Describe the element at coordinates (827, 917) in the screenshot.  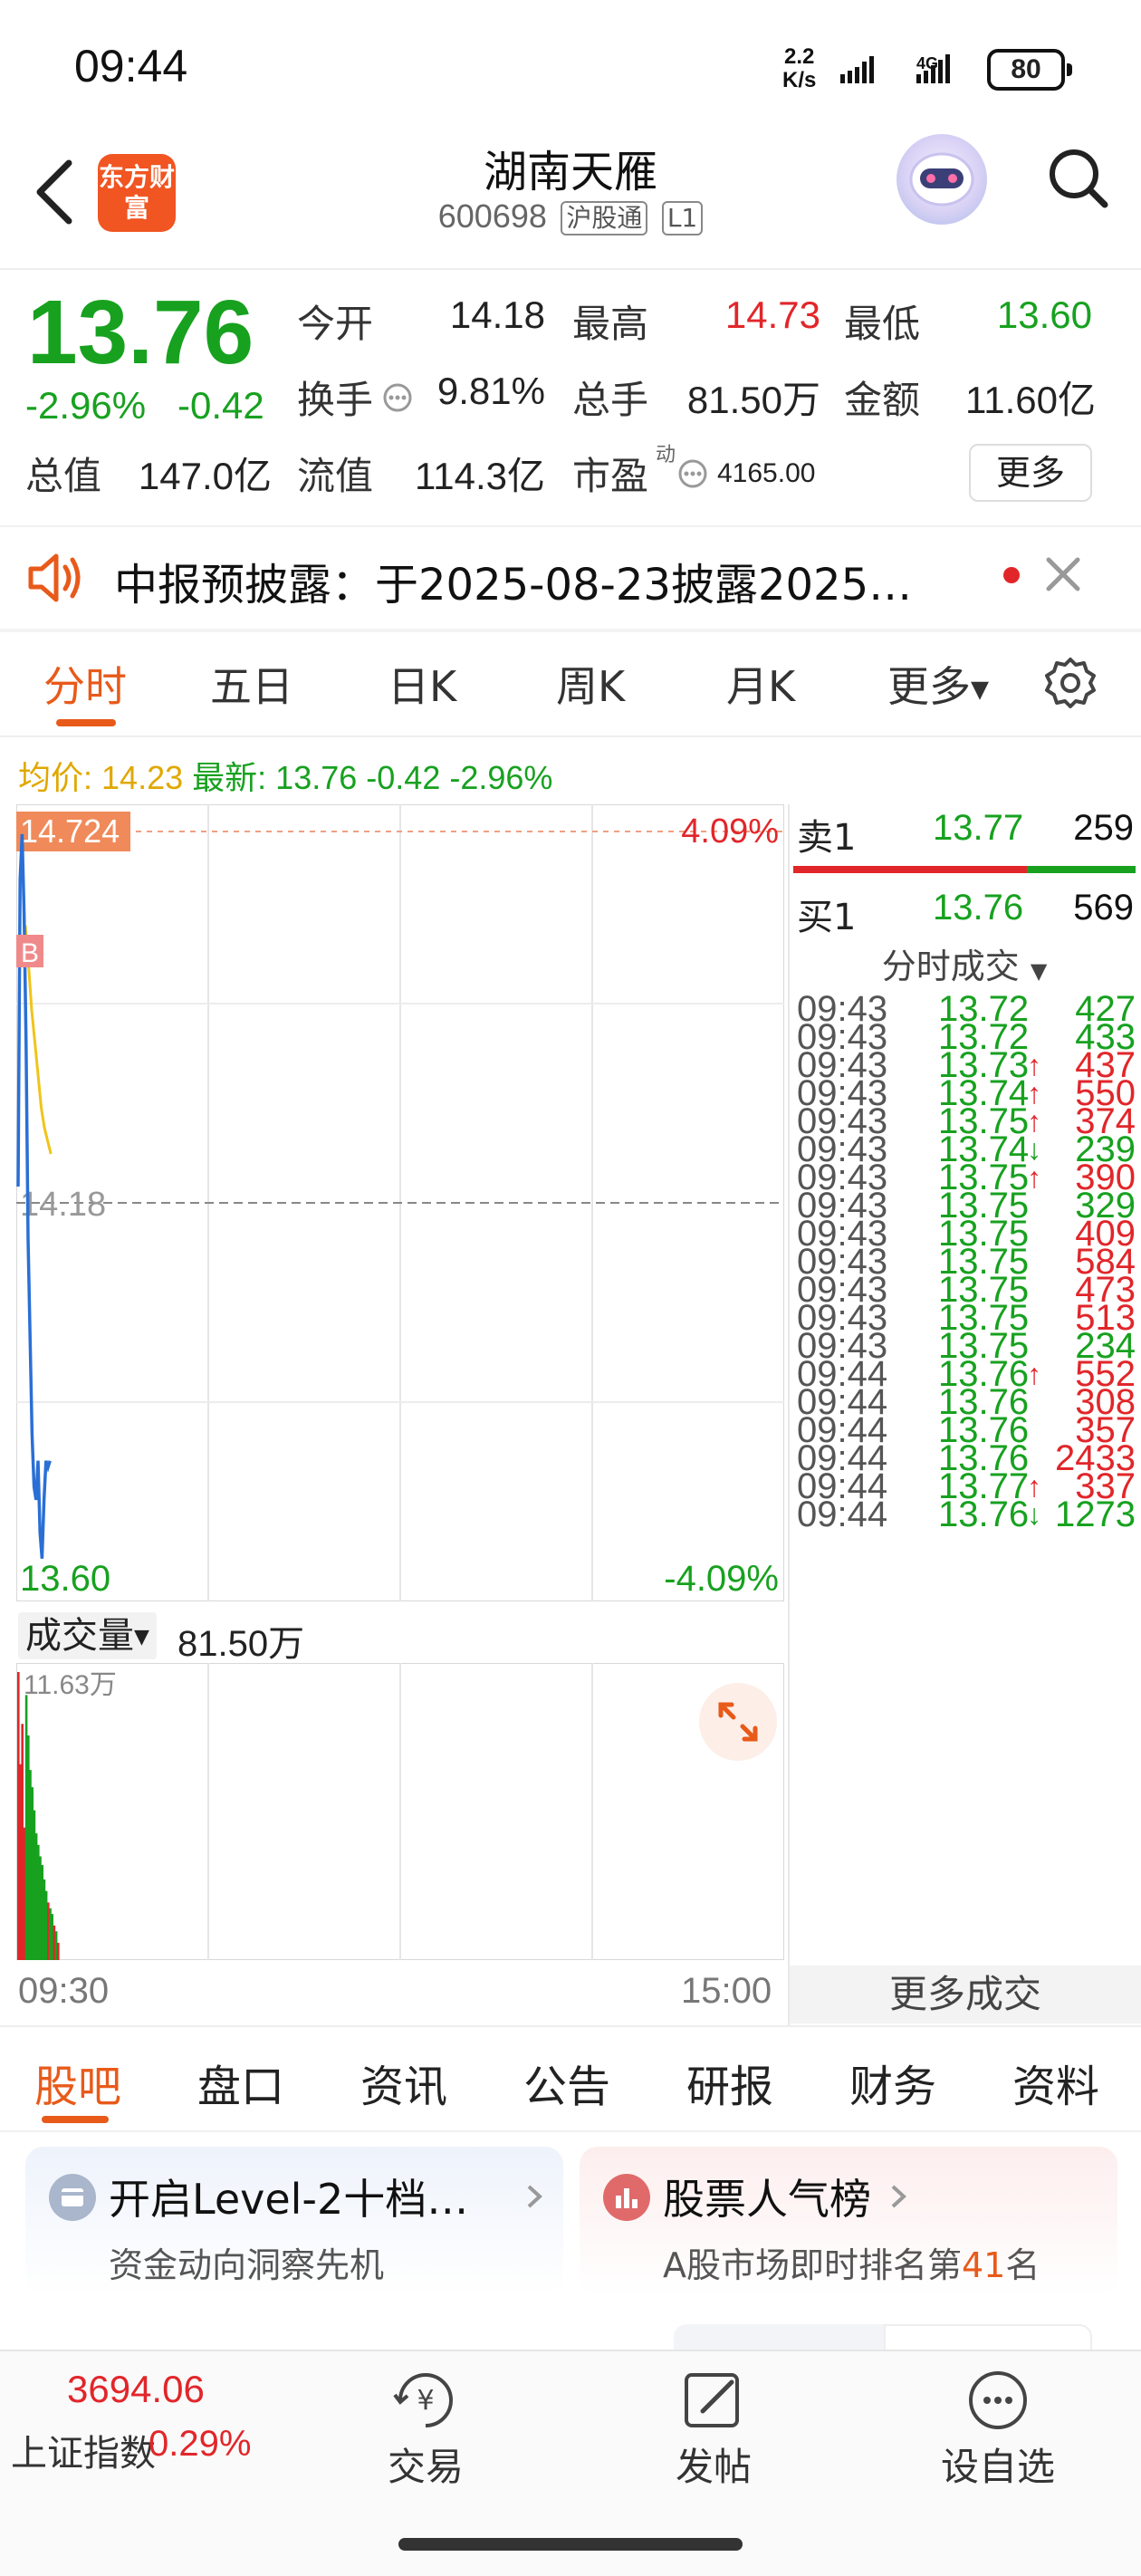
I see `buy1-label: 买1` at that location.